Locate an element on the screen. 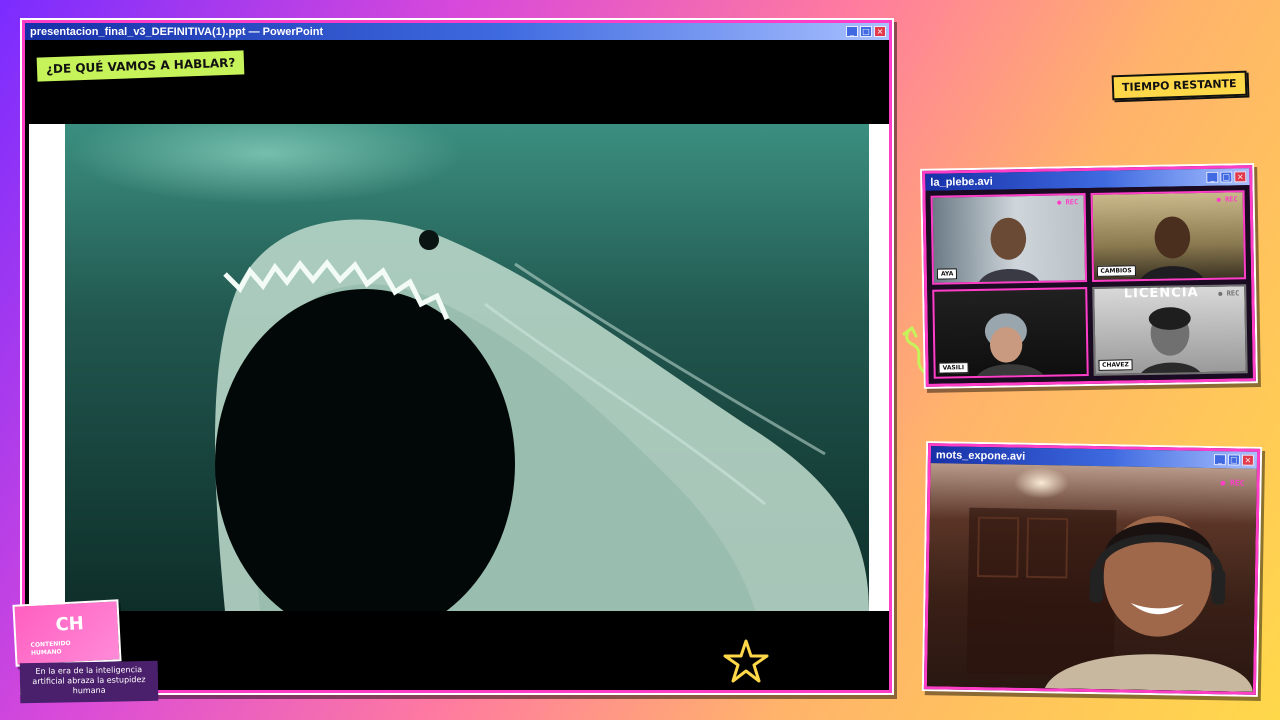 The width and height of the screenshot is (1280, 720). logo-mark: CH is located at coordinates (70, 624).